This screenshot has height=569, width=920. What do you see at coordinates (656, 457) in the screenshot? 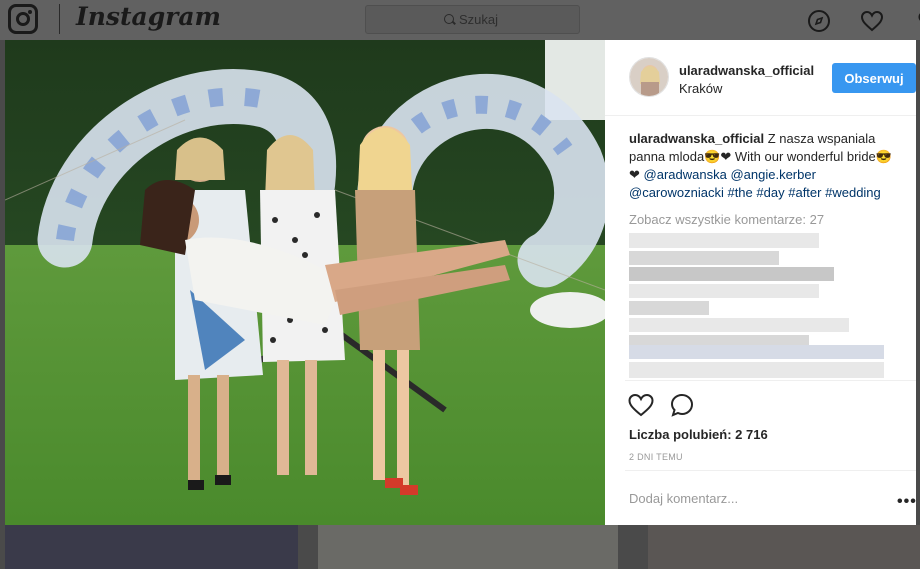
I see `post-timestamp: 2 DNI TEMU` at bounding box center [656, 457].